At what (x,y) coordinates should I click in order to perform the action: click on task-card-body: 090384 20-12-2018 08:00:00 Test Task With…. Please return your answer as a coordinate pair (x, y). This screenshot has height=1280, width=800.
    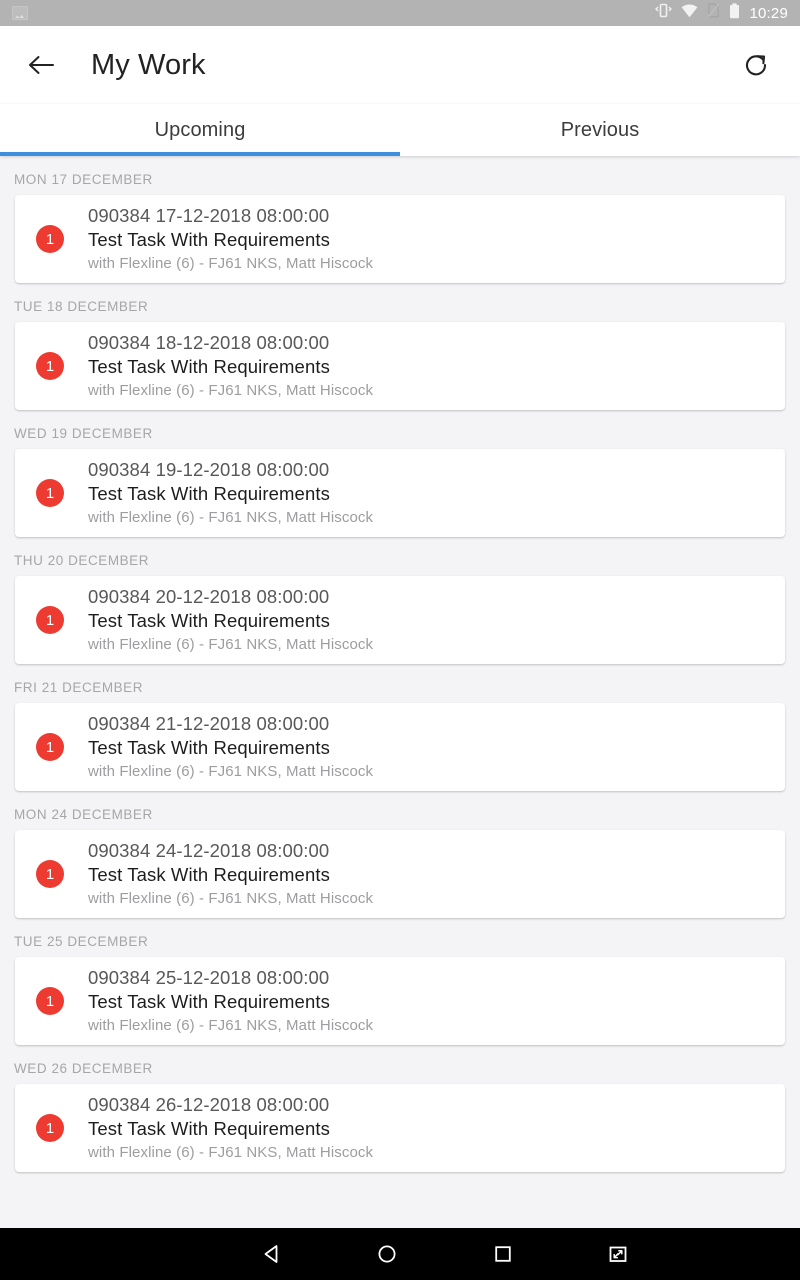
    Looking at the image, I should click on (230, 620).